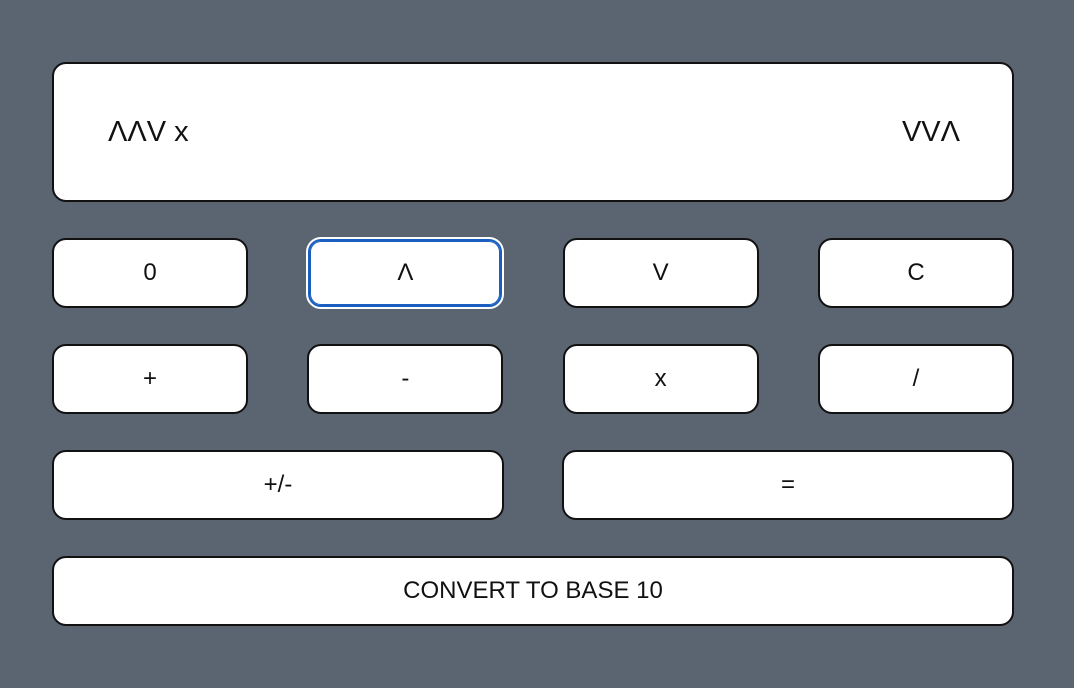  Describe the element at coordinates (405, 379) in the screenshot. I see `subtract-button: -` at that location.